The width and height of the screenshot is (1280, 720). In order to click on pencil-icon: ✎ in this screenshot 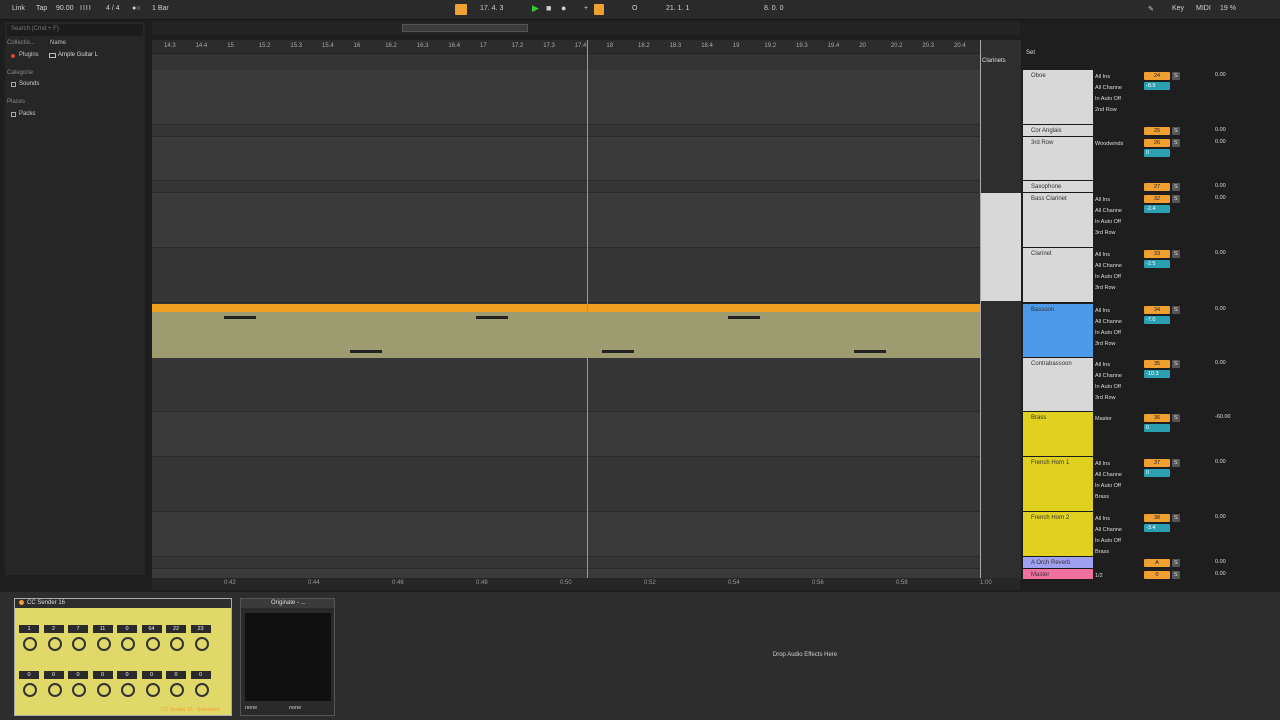, I will do `click(1151, 9)`.